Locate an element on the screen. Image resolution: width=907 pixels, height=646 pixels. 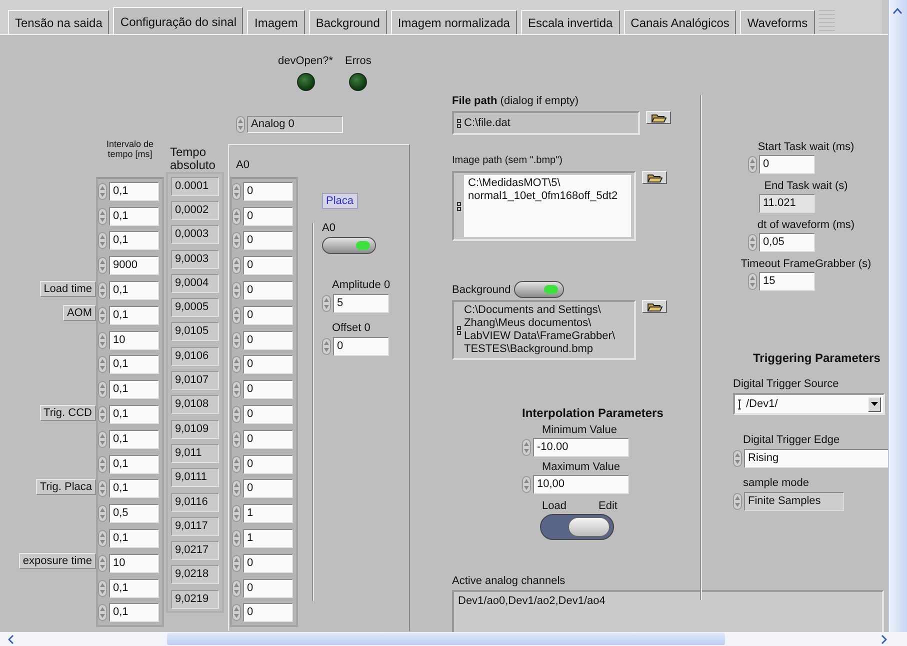
number-field: -10.00 is located at coordinates (581, 447).